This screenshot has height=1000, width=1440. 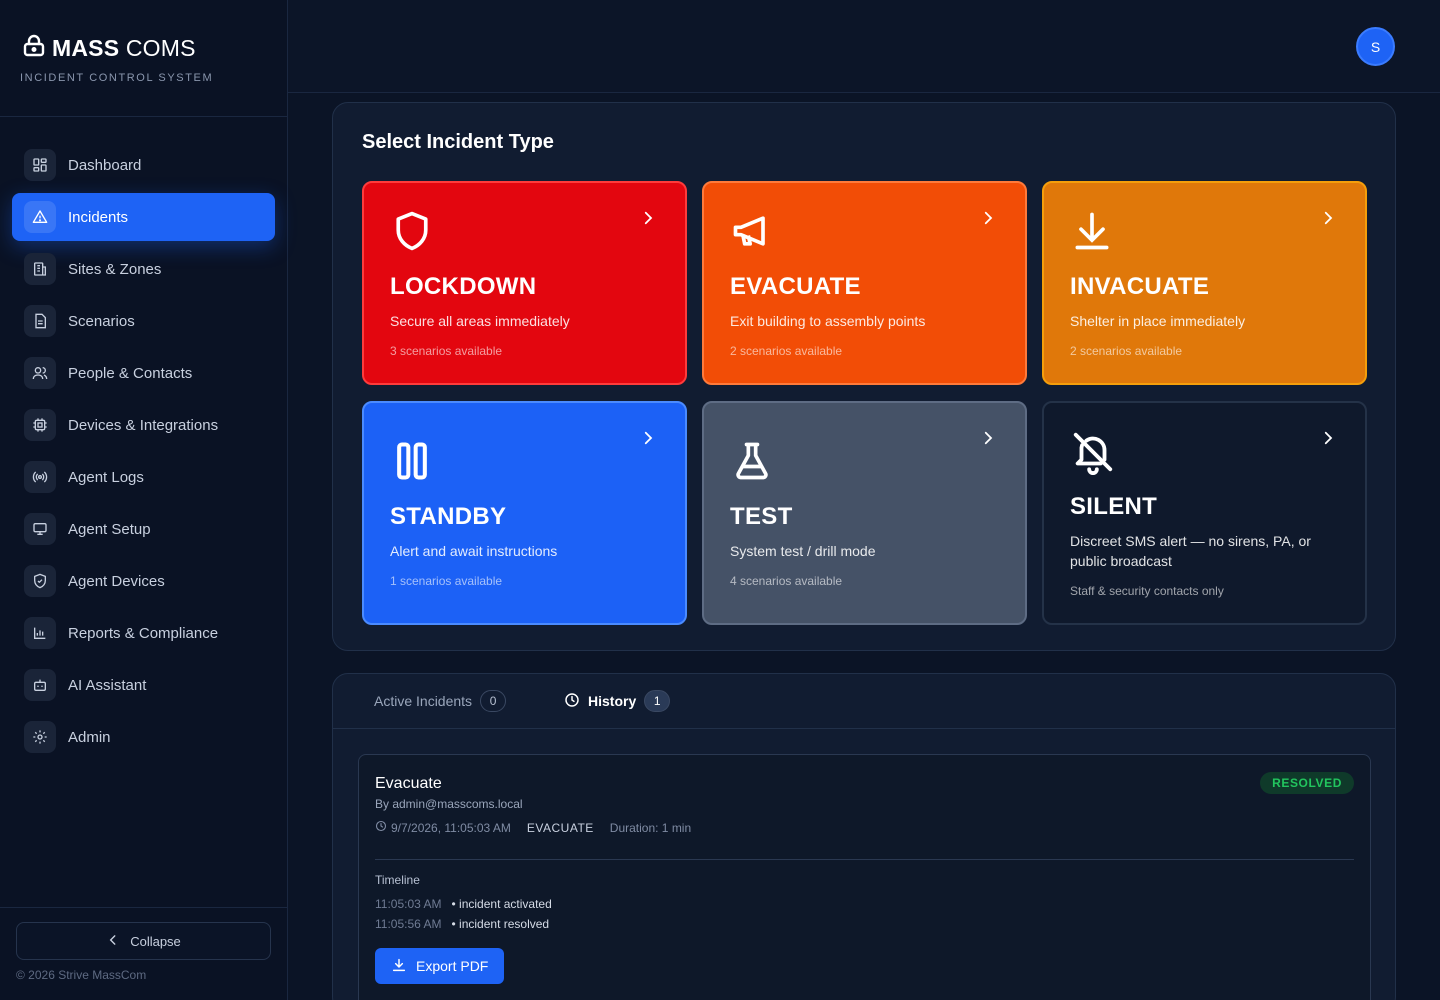 I want to click on sidebar-item-label: Reports & Compliance, so click(x=143, y=633).